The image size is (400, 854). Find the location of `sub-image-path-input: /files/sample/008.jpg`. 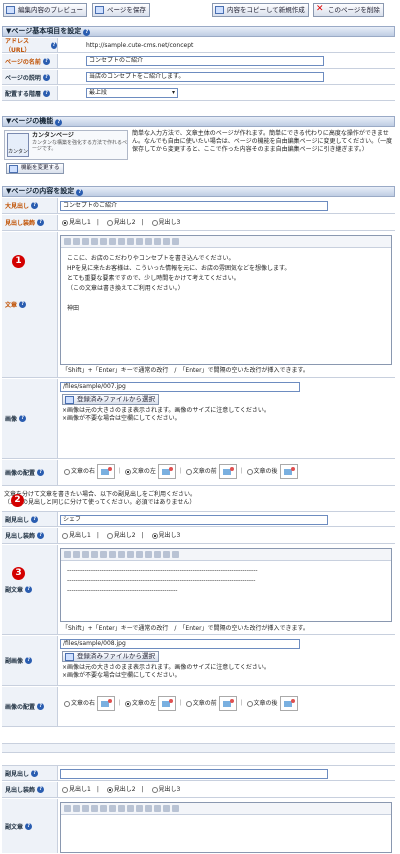

sub-image-path-input: /files/sample/008.jpg is located at coordinates (180, 644).